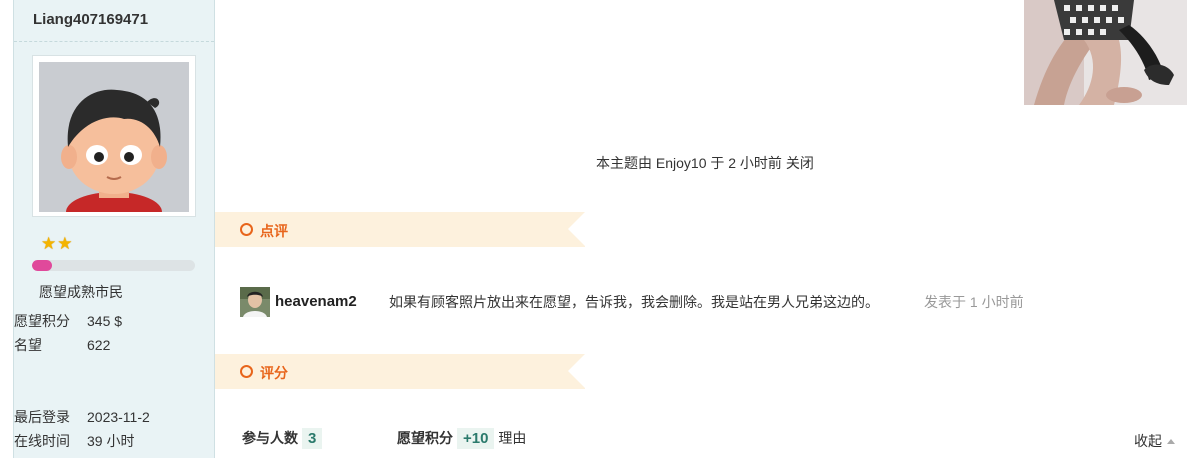 This screenshot has height=458, width=1191. I want to click on post-photo, so click(1105, 52).